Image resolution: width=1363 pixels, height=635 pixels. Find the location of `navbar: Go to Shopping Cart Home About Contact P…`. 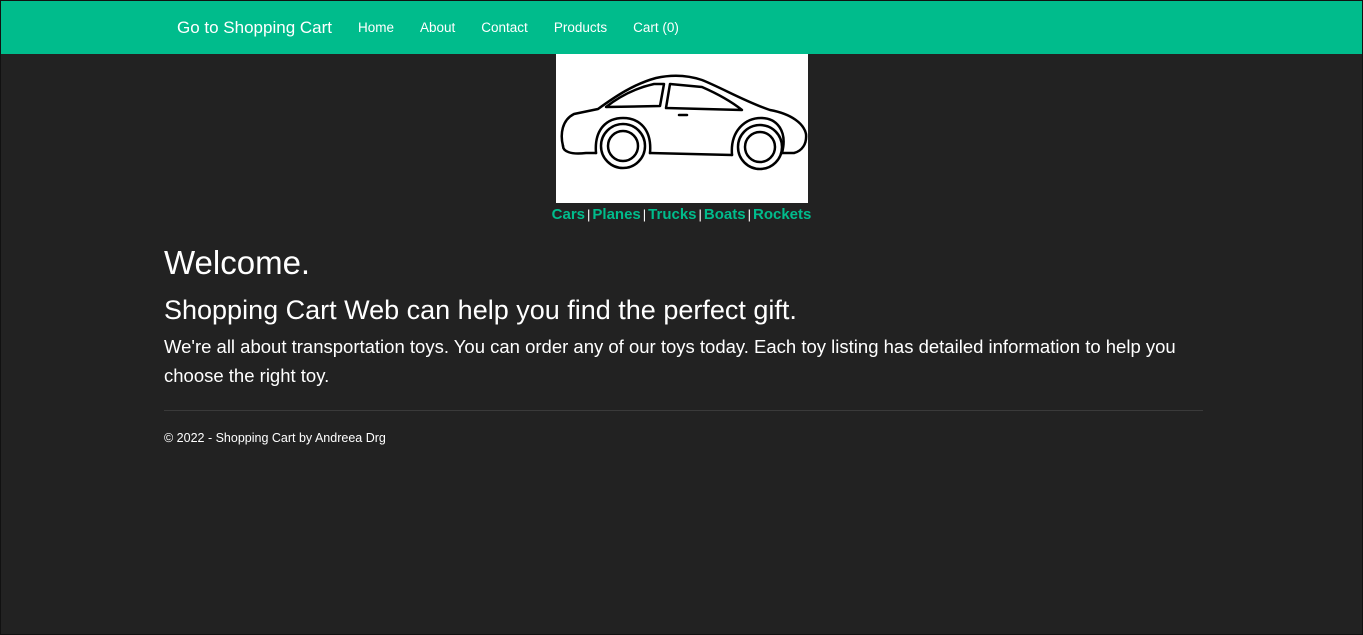

navbar: Go to Shopping Cart Home About Contact P… is located at coordinates (681, 27).